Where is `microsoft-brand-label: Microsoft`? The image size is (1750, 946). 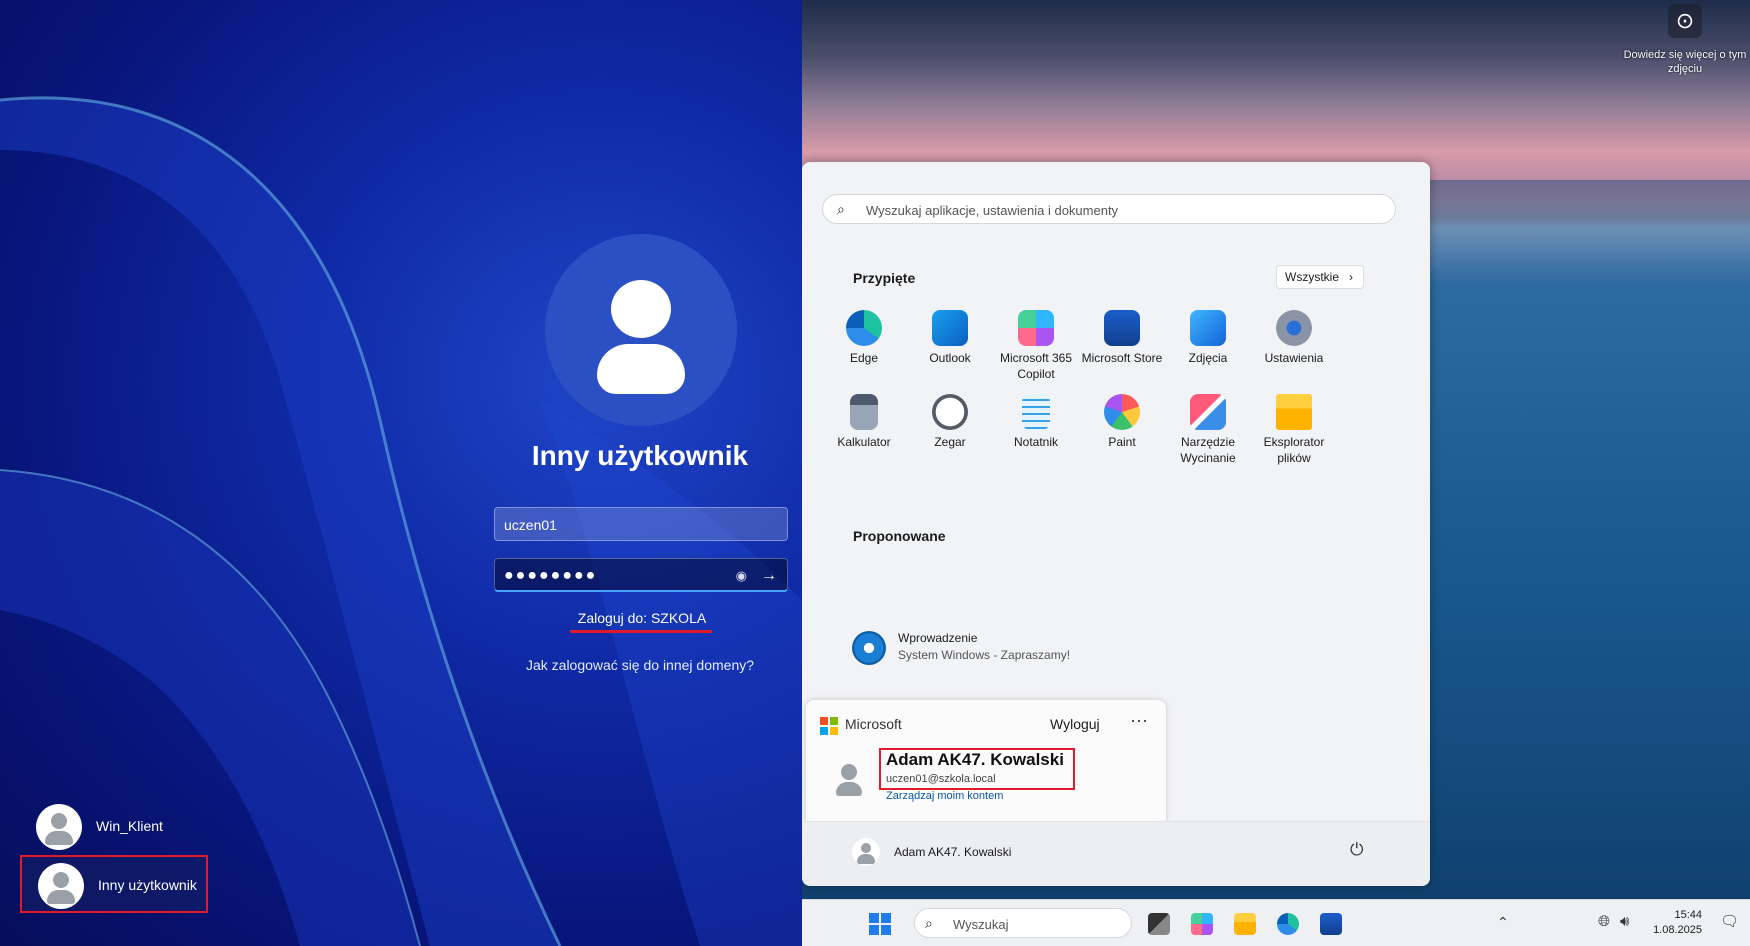
microsoft-brand-label: Microsoft is located at coordinates (873, 724).